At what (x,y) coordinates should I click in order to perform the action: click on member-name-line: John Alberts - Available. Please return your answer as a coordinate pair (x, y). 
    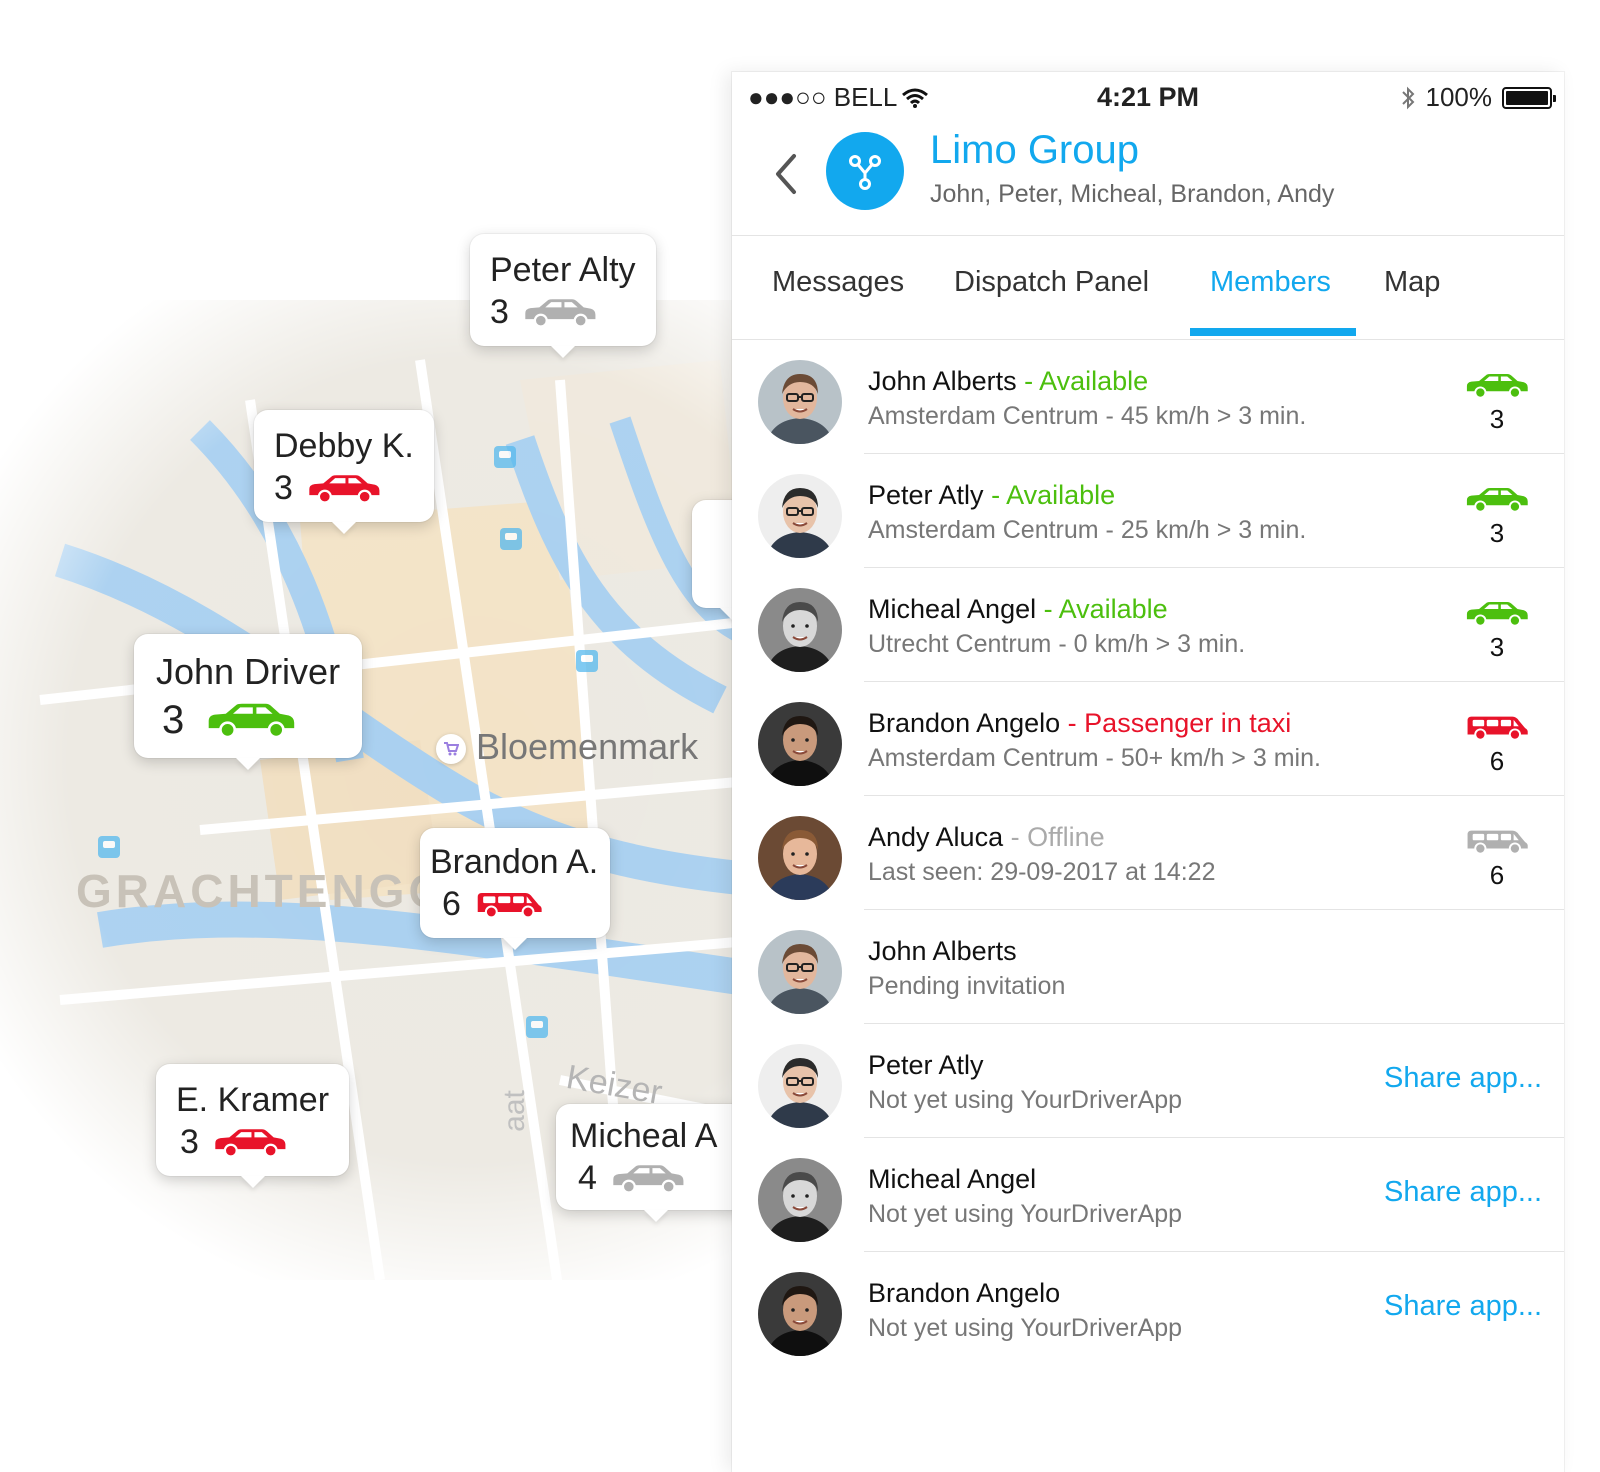
    Looking at the image, I should click on (1008, 381).